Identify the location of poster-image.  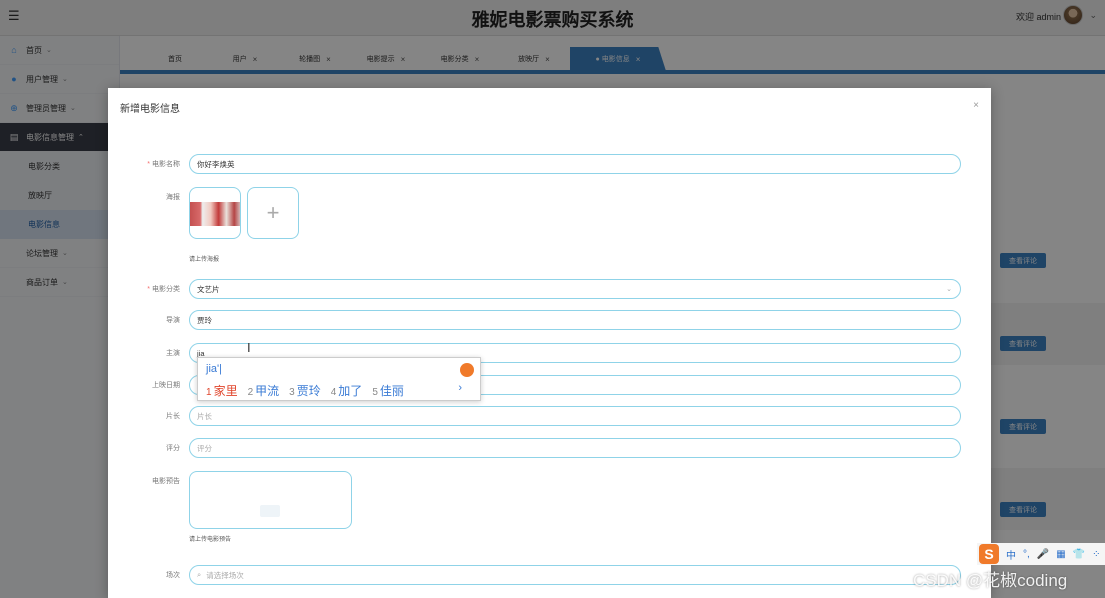
(215, 214).